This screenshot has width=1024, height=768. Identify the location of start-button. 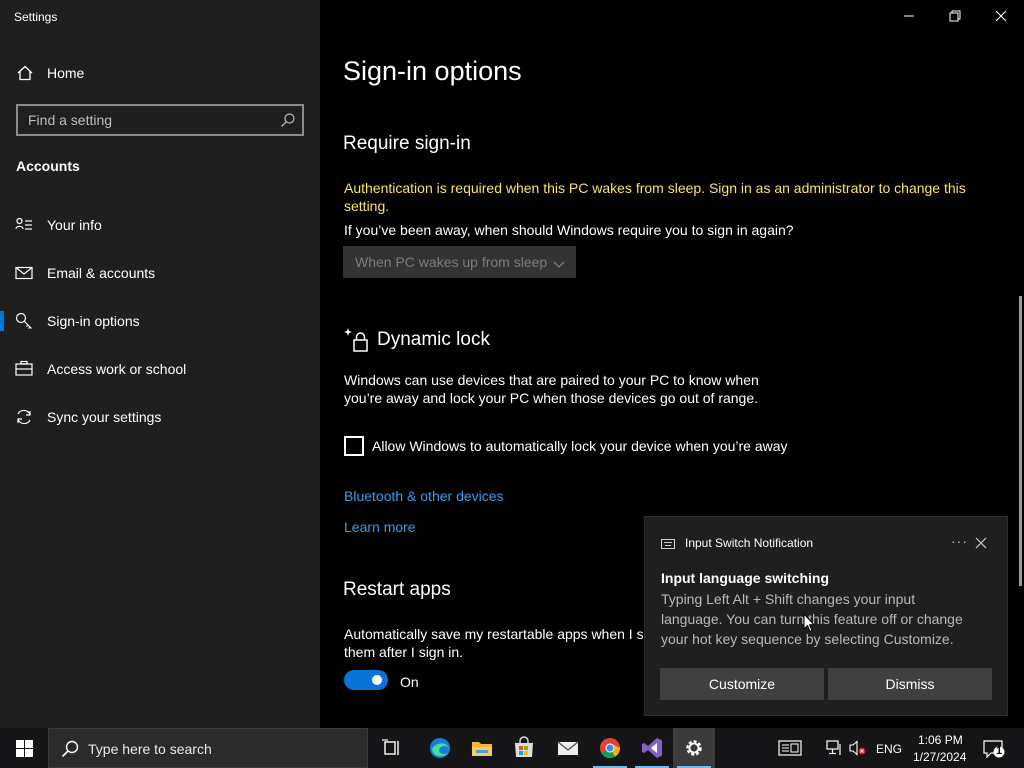
(24, 748).